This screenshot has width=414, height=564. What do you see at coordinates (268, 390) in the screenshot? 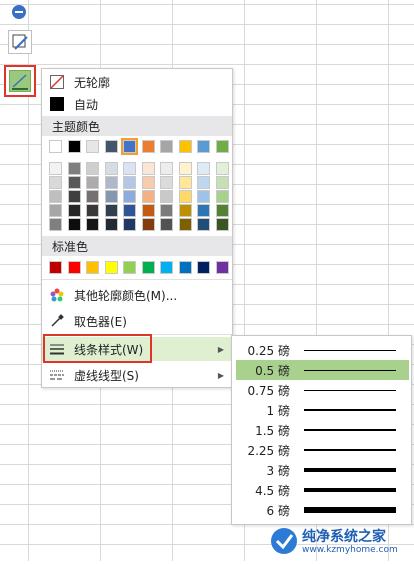
I see `line-weight-label: 0.75 磅` at bounding box center [268, 390].